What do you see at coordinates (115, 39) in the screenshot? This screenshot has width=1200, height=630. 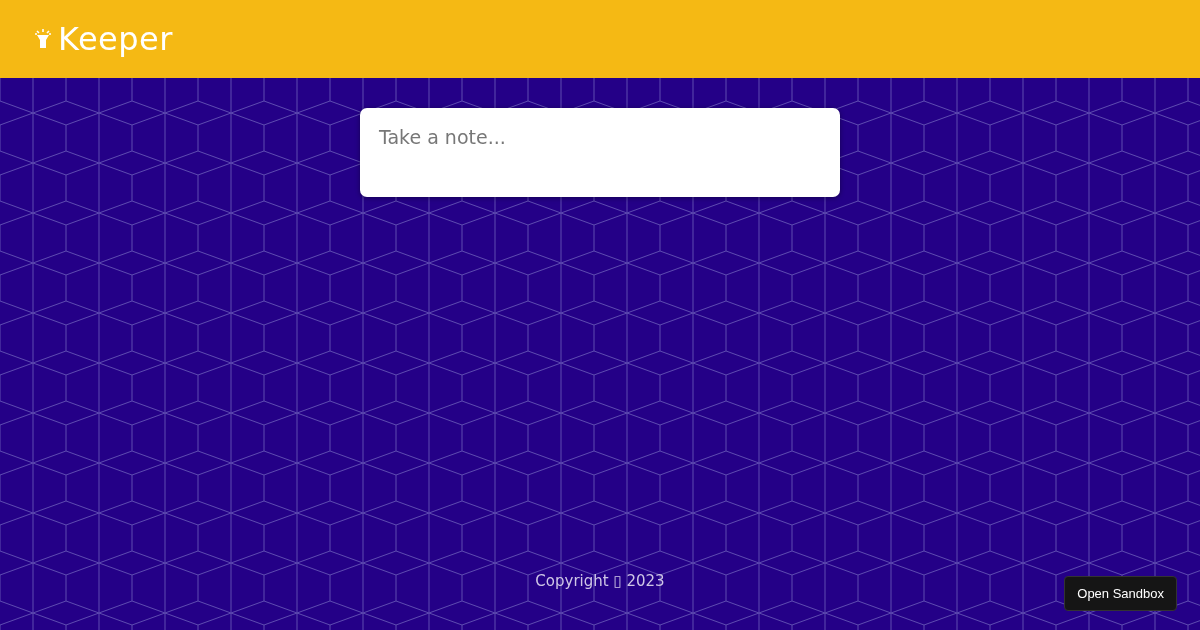 I see `app-title: Keeper` at bounding box center [115, 39].